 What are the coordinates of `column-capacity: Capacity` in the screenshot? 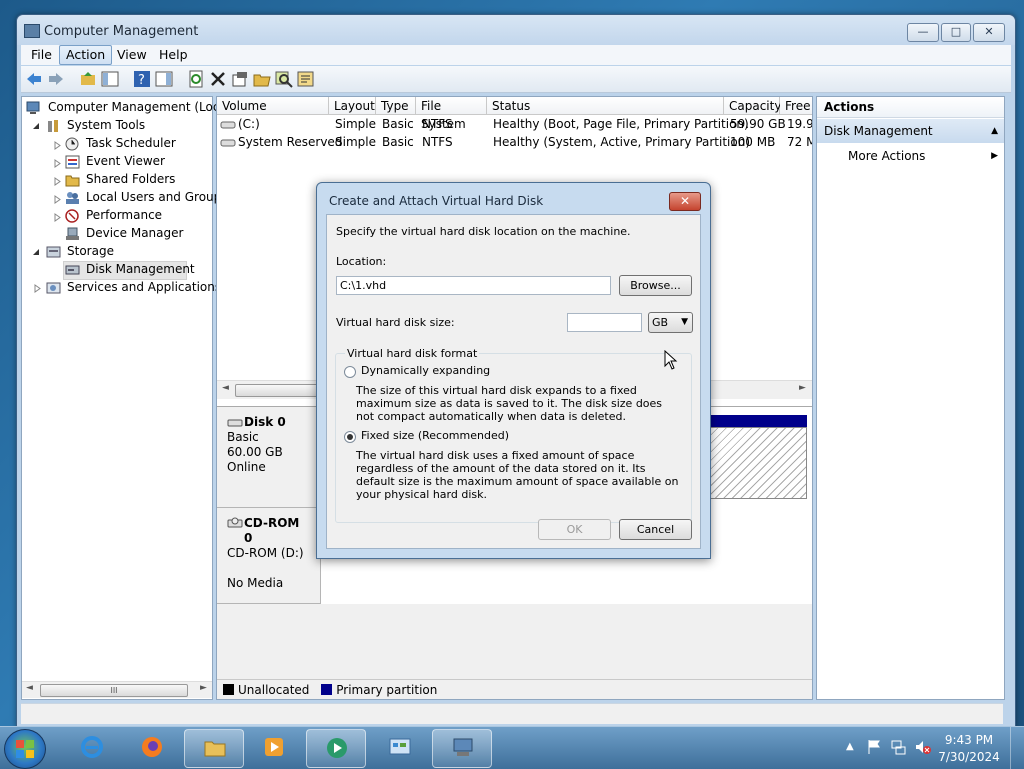 It's located at (752, 106).